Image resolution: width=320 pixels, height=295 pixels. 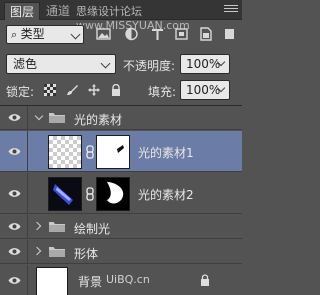 I want to click on blend-row: 滤色 不透明度: 100%, so click(x=121, y=64).